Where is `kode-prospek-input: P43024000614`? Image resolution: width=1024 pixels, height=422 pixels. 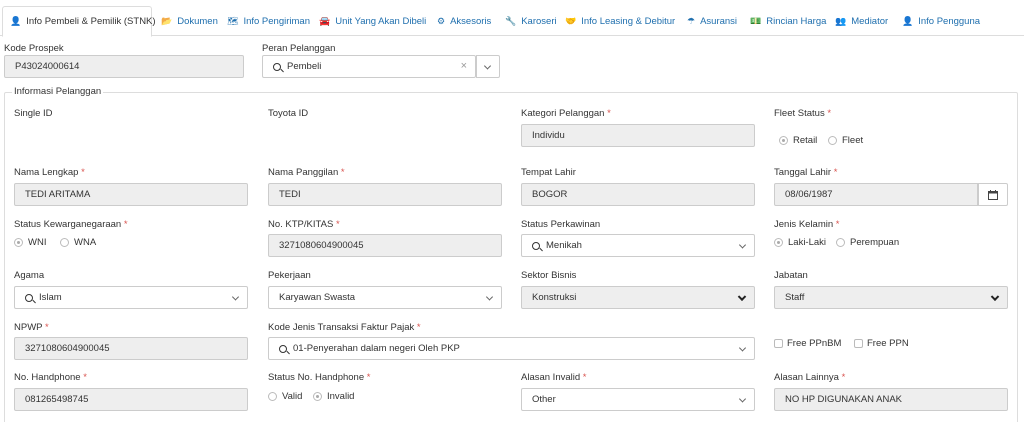 kode-prospek-input: P43024000614 is located at coordinates (124, 66).